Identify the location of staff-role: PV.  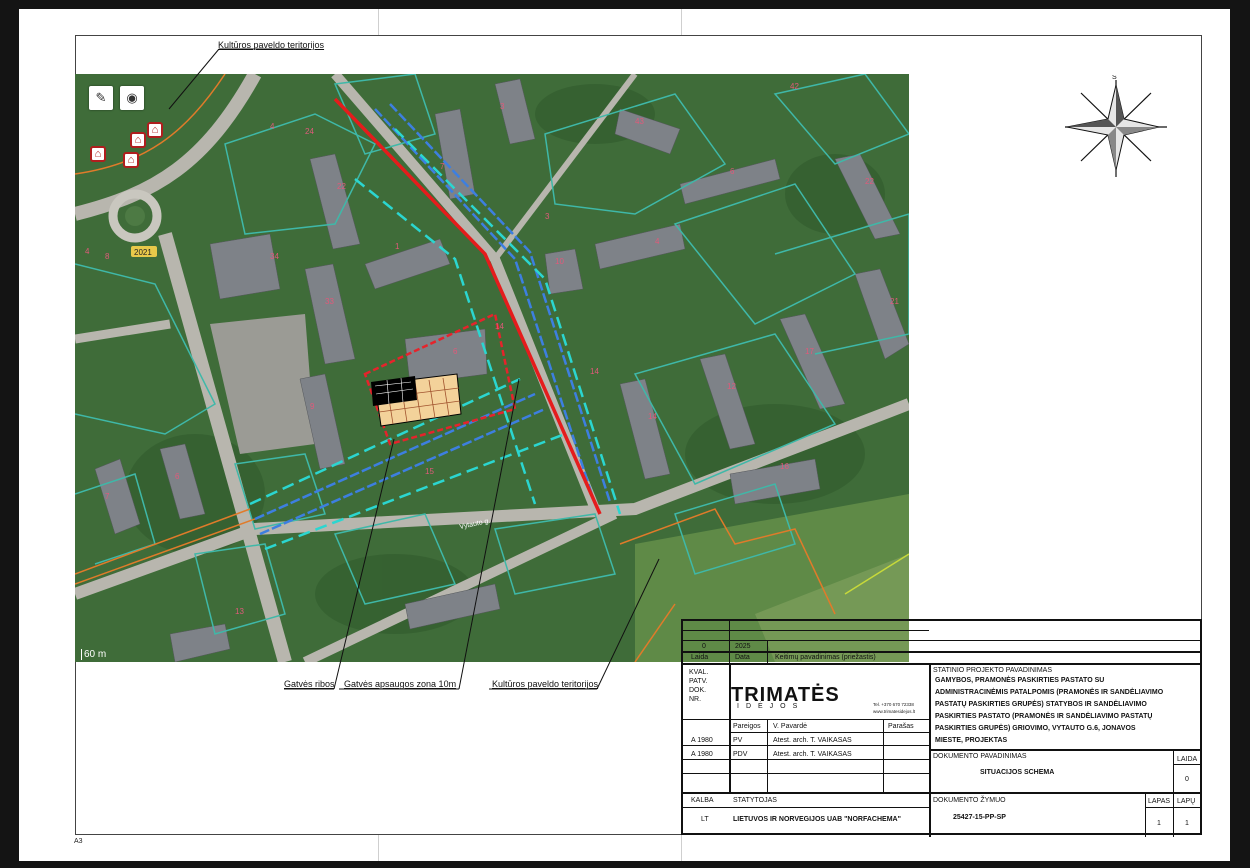
(738, 740).